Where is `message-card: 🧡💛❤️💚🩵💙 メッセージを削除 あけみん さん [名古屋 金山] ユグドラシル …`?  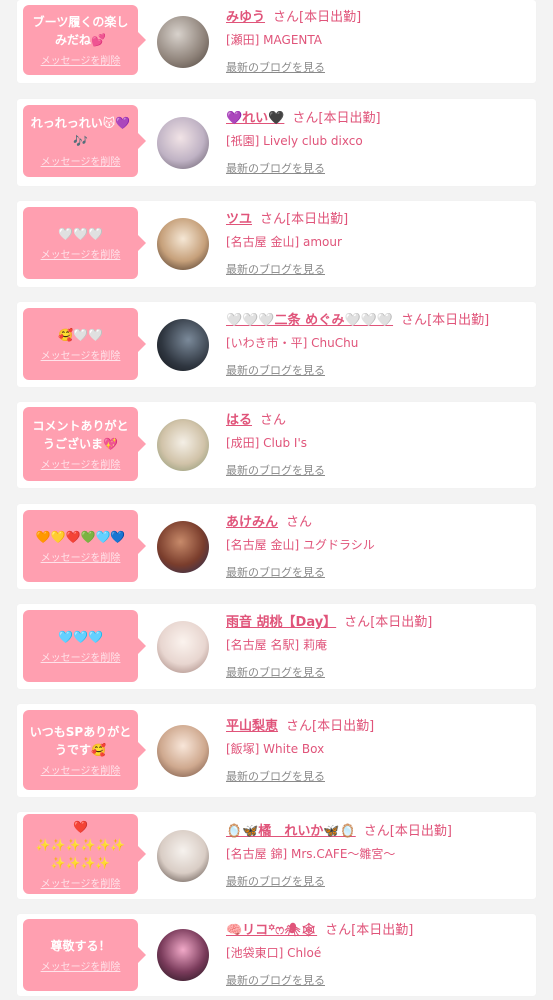
message-card: 🧡💛❤️💚🩵💙 メッセージを削除 あけみん さん [名古屋 金山] ユグドラシル … is located at coordinates (276, 546).